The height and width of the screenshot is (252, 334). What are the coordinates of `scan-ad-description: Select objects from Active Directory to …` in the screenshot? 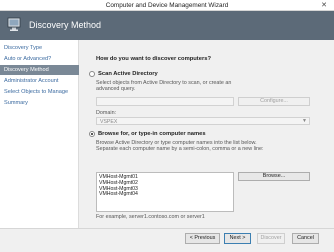 It's located at (164, 86).